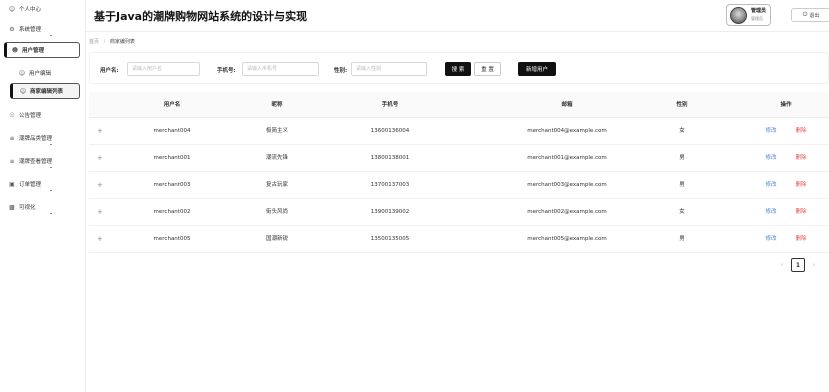  Describe the element at coordinates (30, 185) in the screenshot. I see `sidebar-item-label: 订单管理` at that location.